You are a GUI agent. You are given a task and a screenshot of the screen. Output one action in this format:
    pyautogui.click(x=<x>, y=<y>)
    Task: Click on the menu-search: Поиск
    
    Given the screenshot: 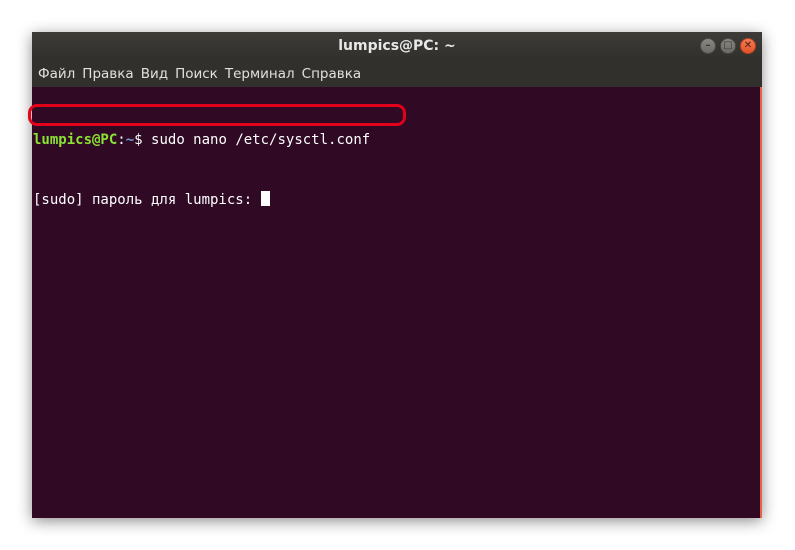 What is the action you would take?
    pyautogui.click(x=198, y=74)
    